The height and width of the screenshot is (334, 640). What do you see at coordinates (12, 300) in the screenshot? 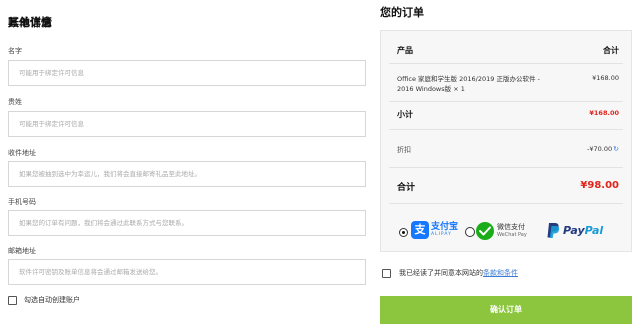
I see `create-account-checkbox` at bounding box center [12, 300].